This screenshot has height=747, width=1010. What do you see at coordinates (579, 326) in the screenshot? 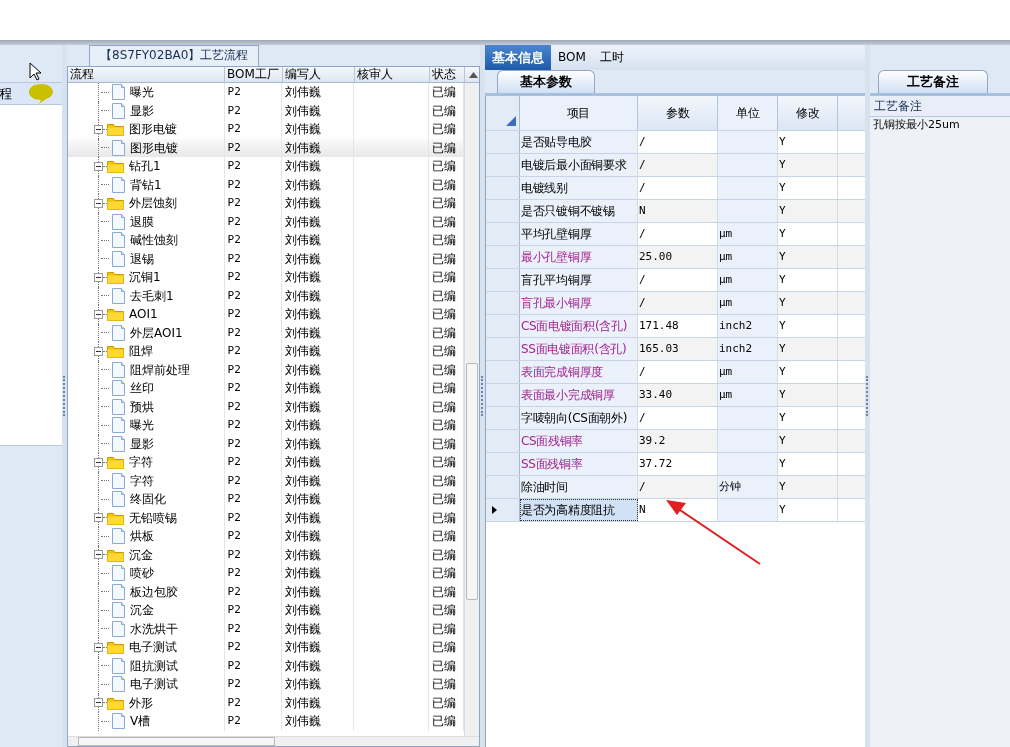
I see `grid-cell: CS面电镀面积(含孔)` at bounding box center [579, 326].